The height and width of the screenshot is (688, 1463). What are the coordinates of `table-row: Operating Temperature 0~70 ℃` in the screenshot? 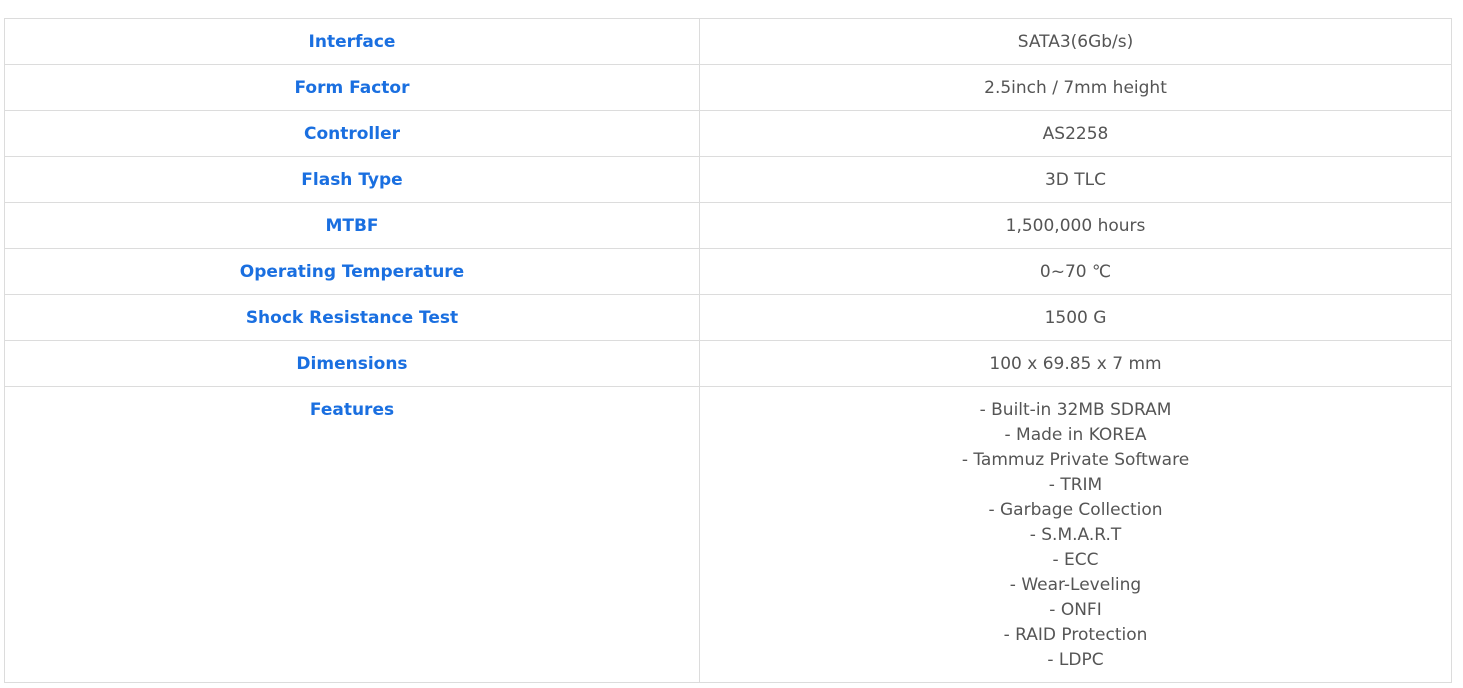 It's located at (728, 271).